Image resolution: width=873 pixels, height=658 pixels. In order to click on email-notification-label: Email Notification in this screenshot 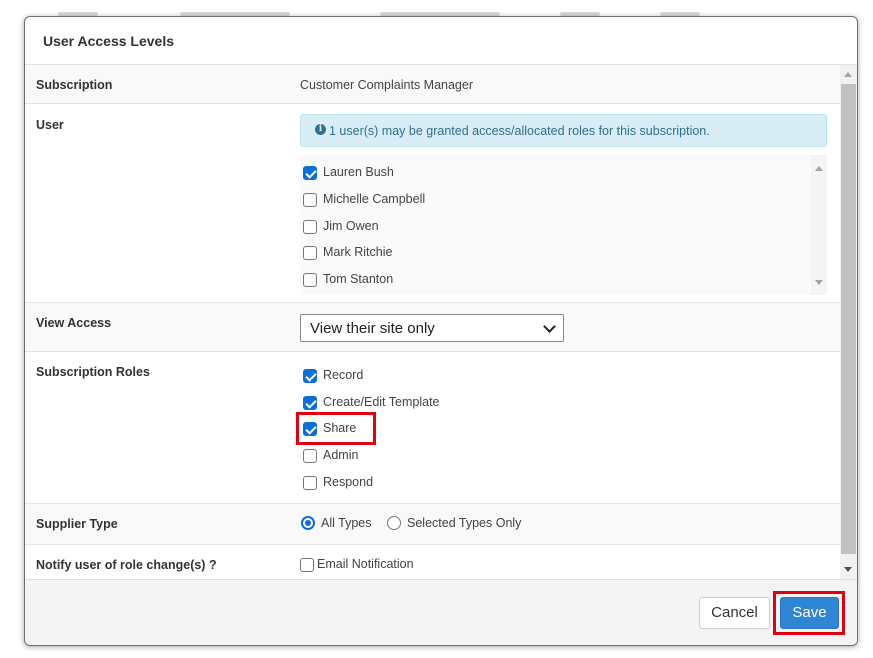, I will do `click(365, 564)`.